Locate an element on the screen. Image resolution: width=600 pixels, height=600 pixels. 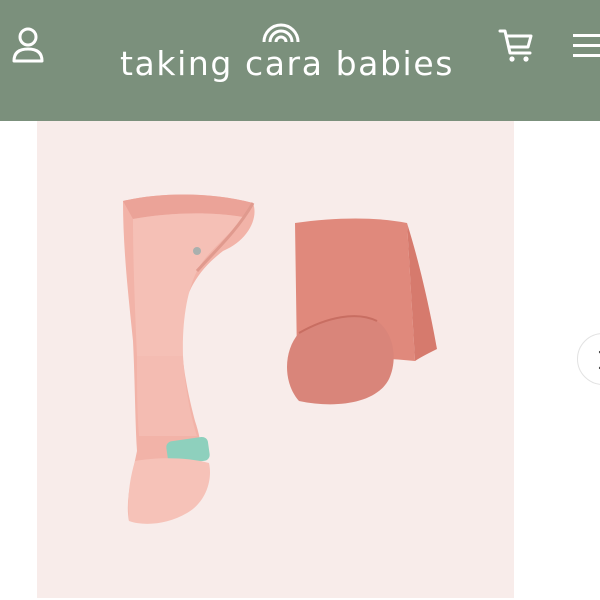
account-button is located at coordinates (29, 45).